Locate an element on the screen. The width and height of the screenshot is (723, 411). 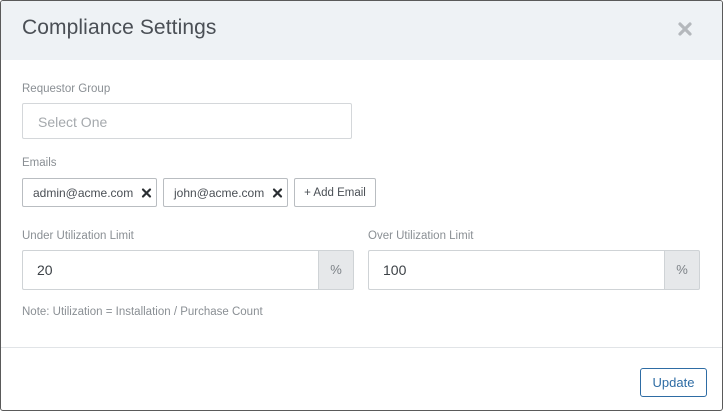
requestor-group-select: Select One is located at coordinates (187, 121).